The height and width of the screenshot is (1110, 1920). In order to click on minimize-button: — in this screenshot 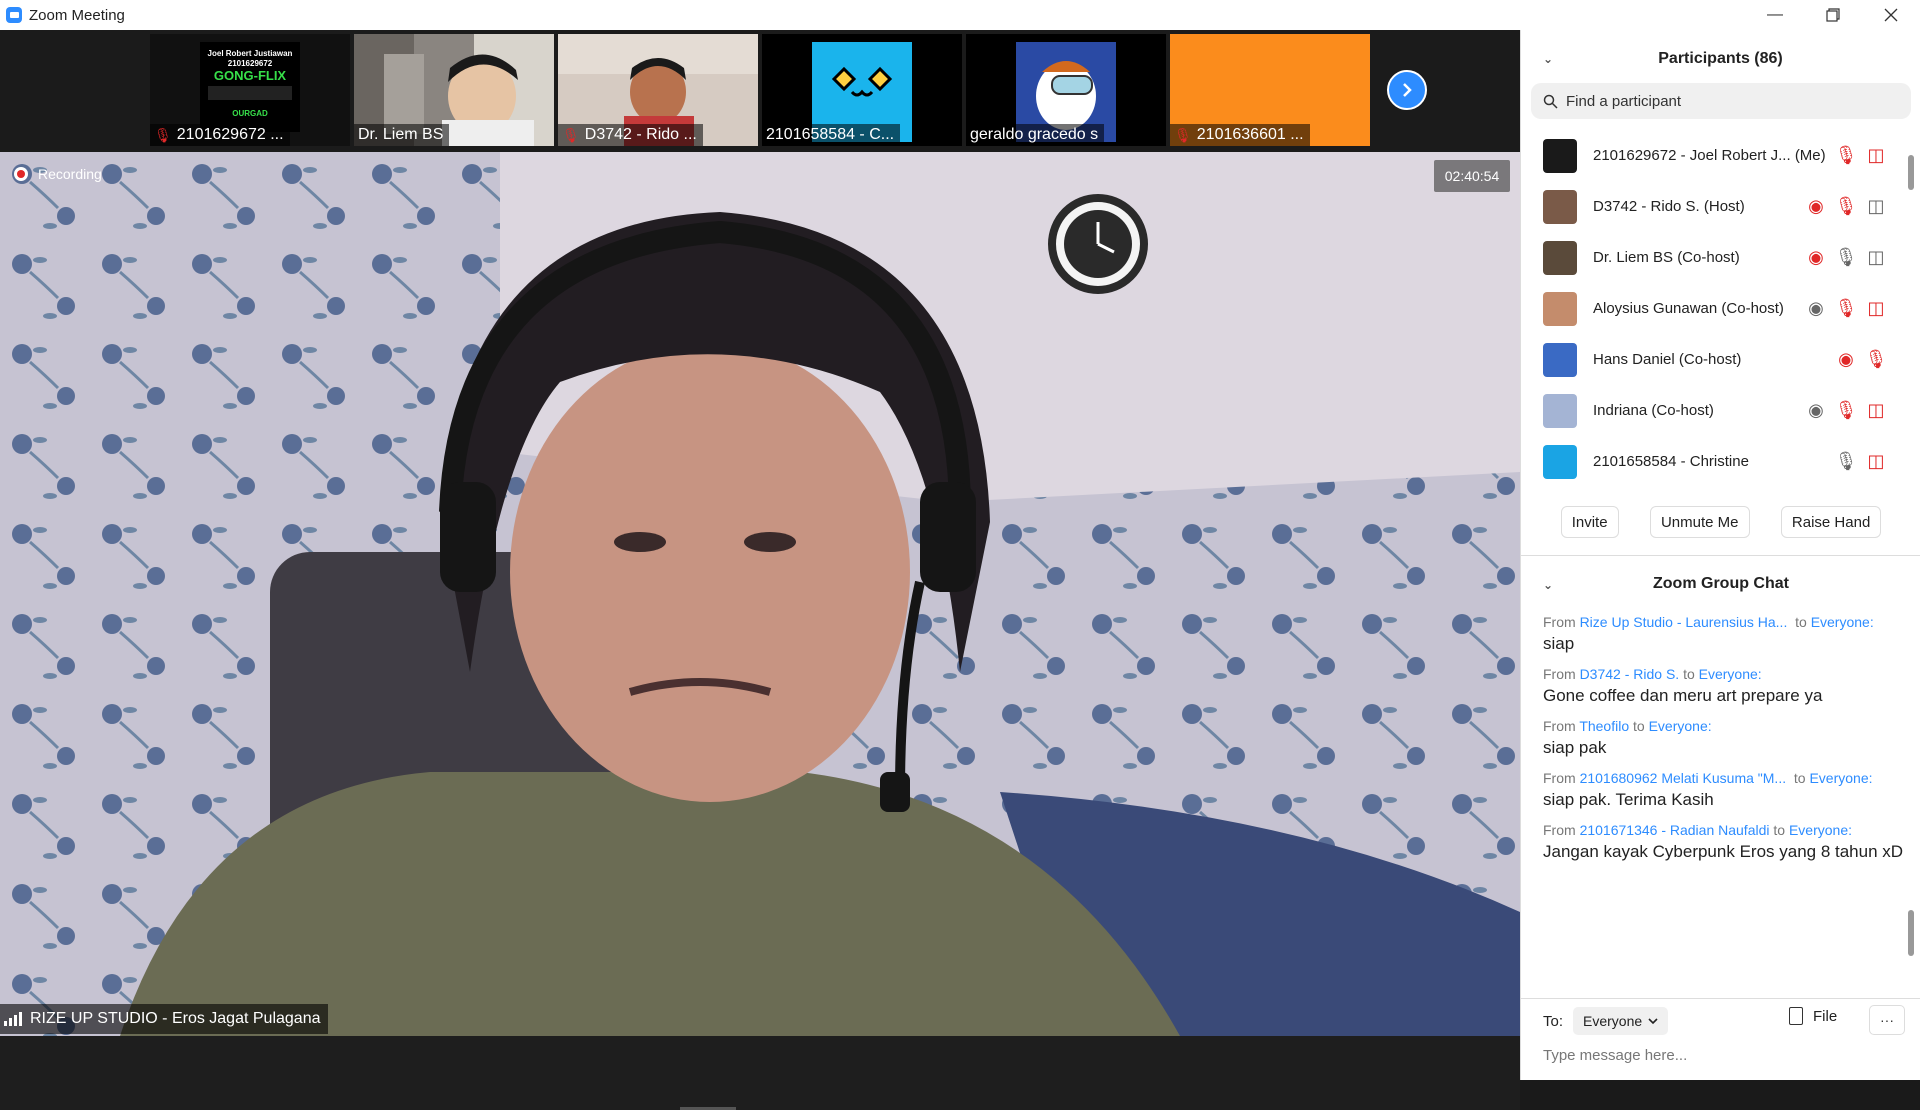, I will do `click(1775, 15)`.